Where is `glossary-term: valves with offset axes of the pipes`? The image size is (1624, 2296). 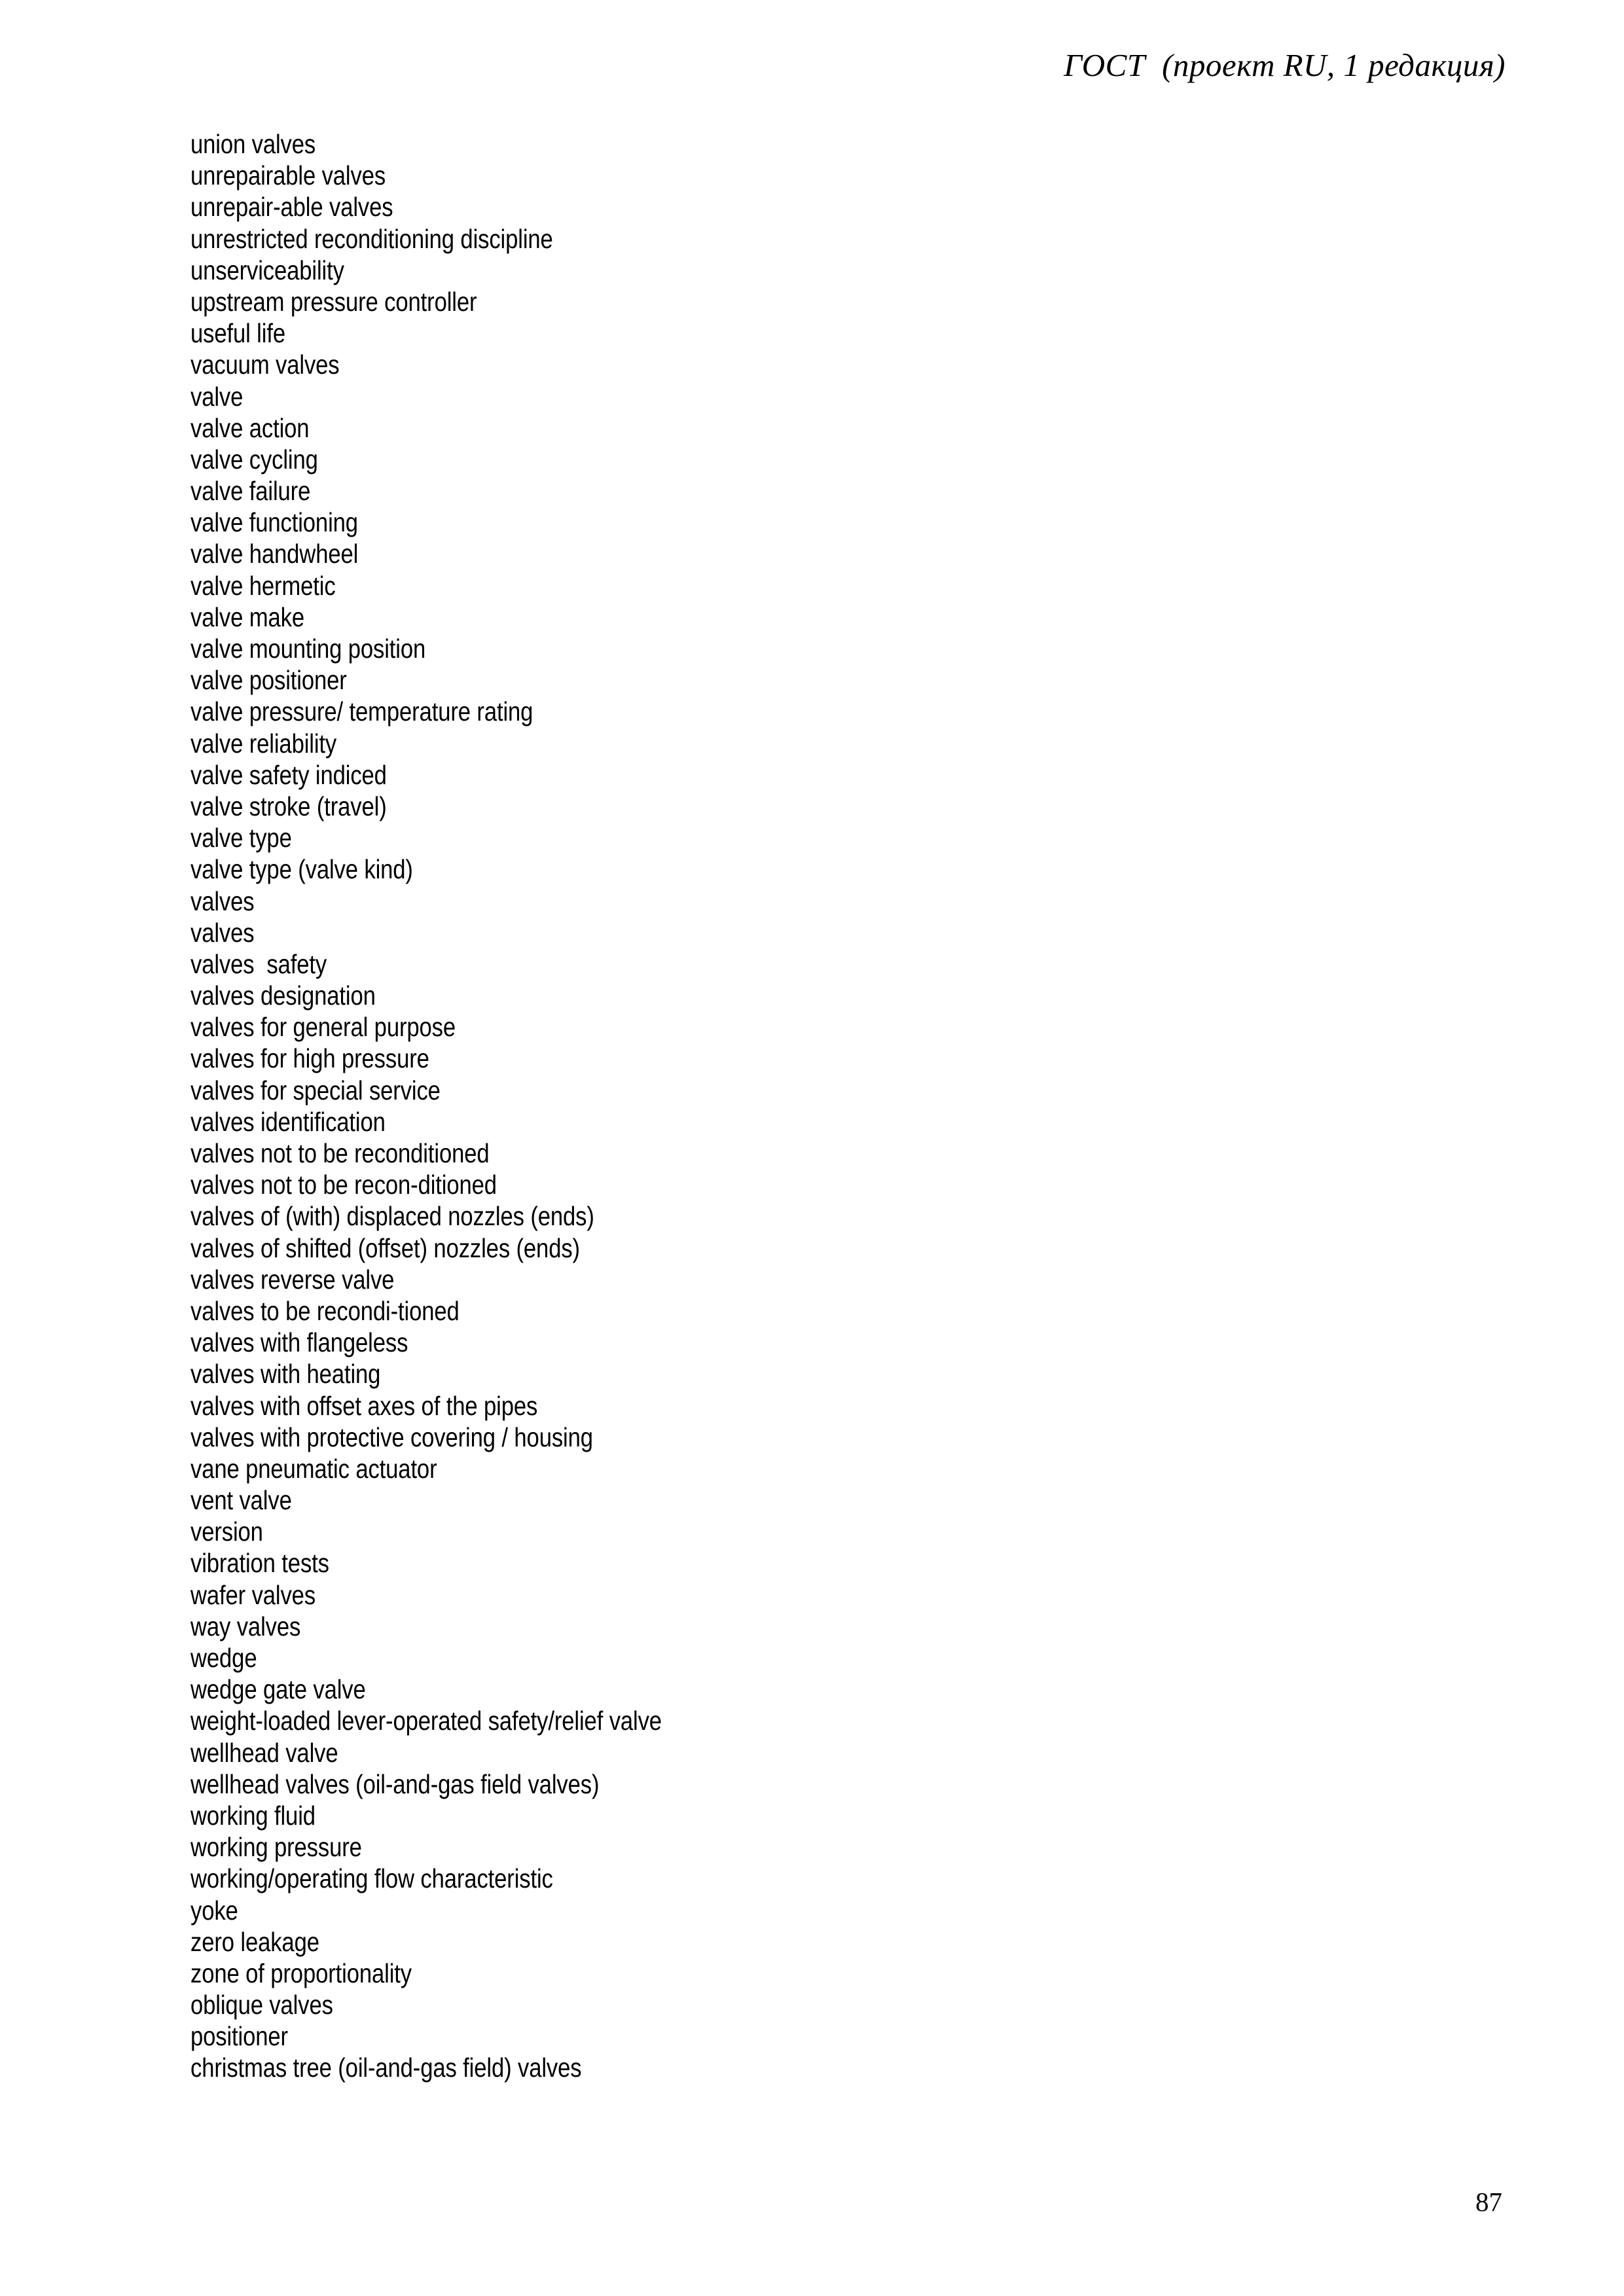 glossary-term: valves with offset axes of the pipes is located at coordinates (364, 1405).